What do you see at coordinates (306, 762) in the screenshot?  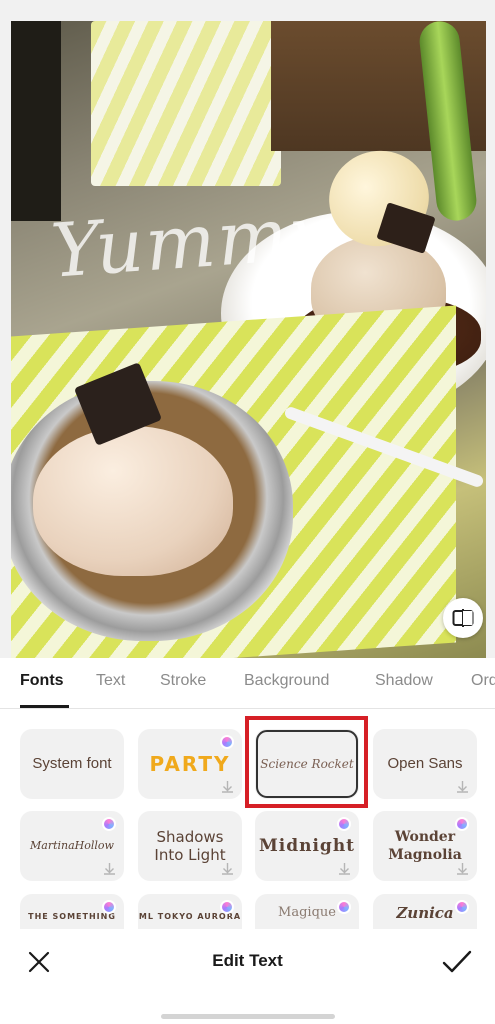 I see `selected-font-highlight` at bounding box center [306, 762].